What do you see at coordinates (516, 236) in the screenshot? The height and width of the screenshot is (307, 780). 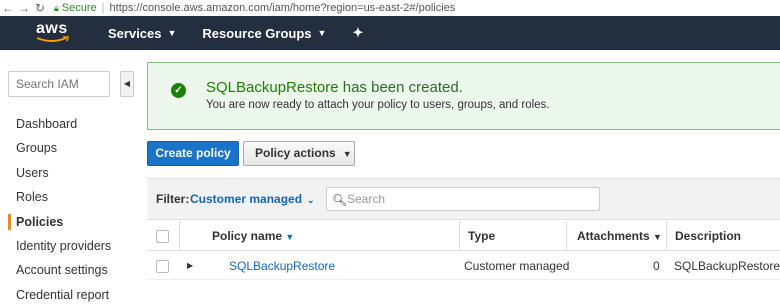 I see `column-header-type: Type` at bounding box center [516, 236].